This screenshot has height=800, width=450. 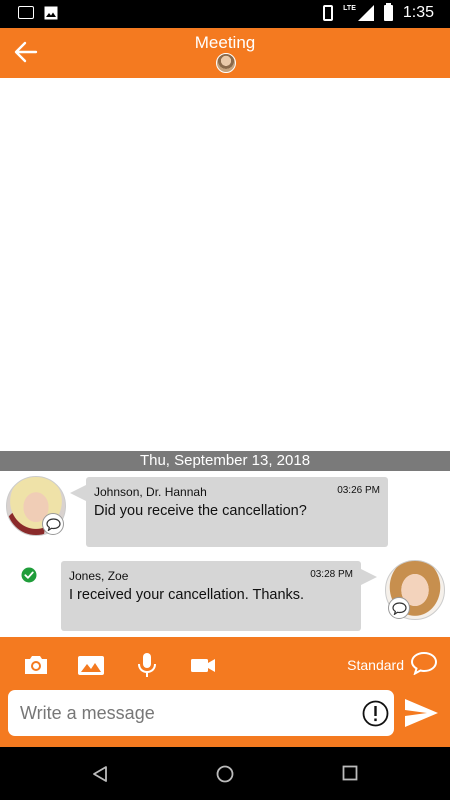 I want to click on microphone-icon, so click(x=147, y=665).